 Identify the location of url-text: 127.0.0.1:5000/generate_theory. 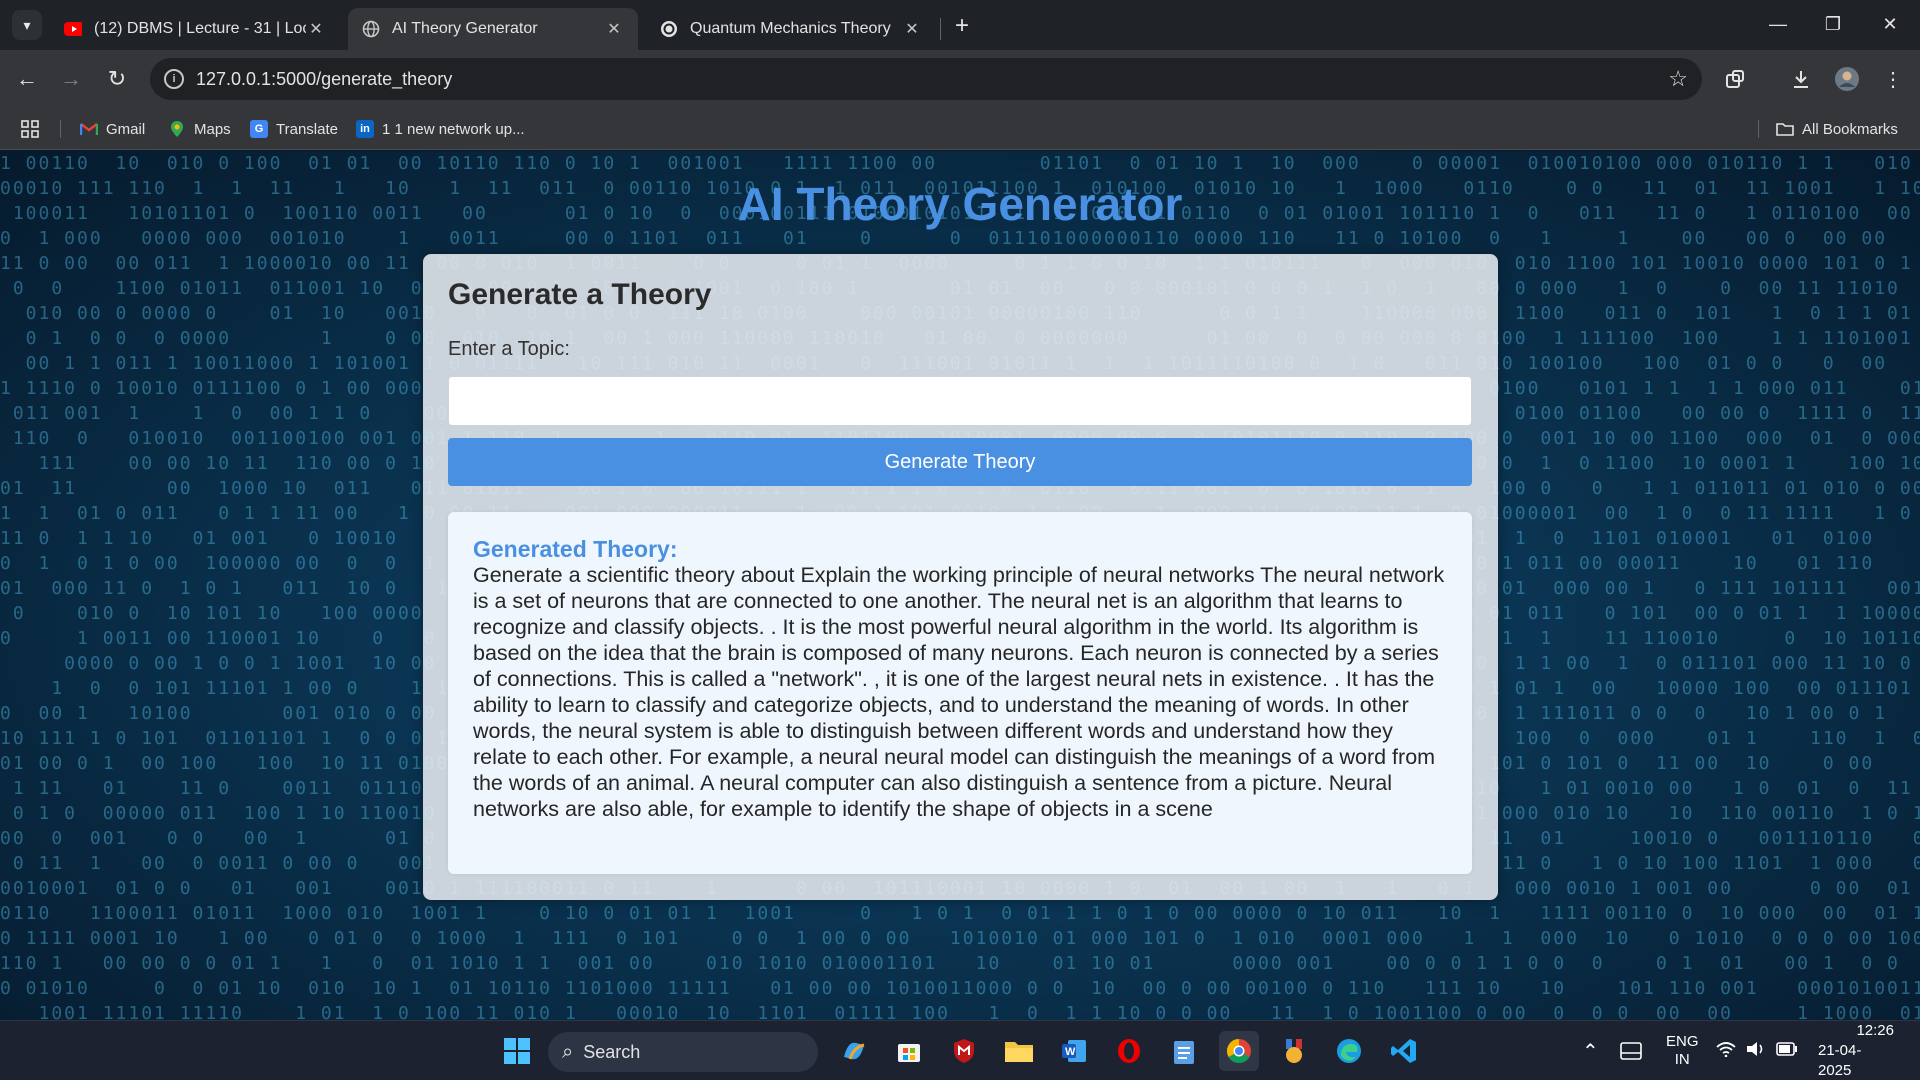
(324, 79).